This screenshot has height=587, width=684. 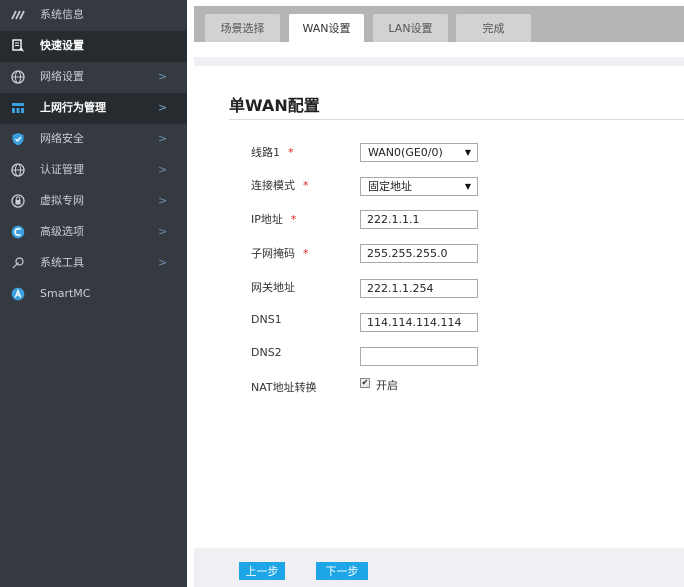 What do you see at coordinates (62, 14) in the screenshot?
I see `sidebar-item-label: 系统信息` at bounding box center [62, 14].